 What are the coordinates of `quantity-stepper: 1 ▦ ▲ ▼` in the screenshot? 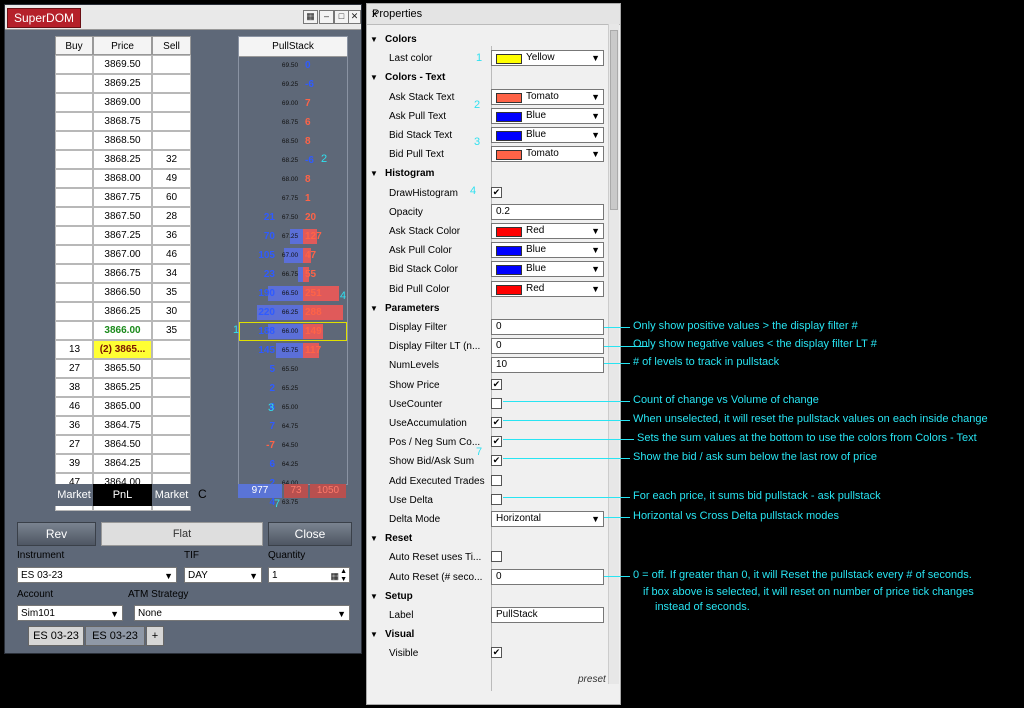 It's located at (309, 575).